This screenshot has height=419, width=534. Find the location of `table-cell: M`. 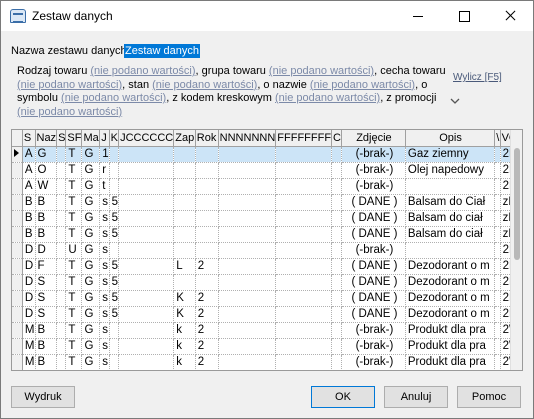

table-cell: M is located at coordinates (29, 362).